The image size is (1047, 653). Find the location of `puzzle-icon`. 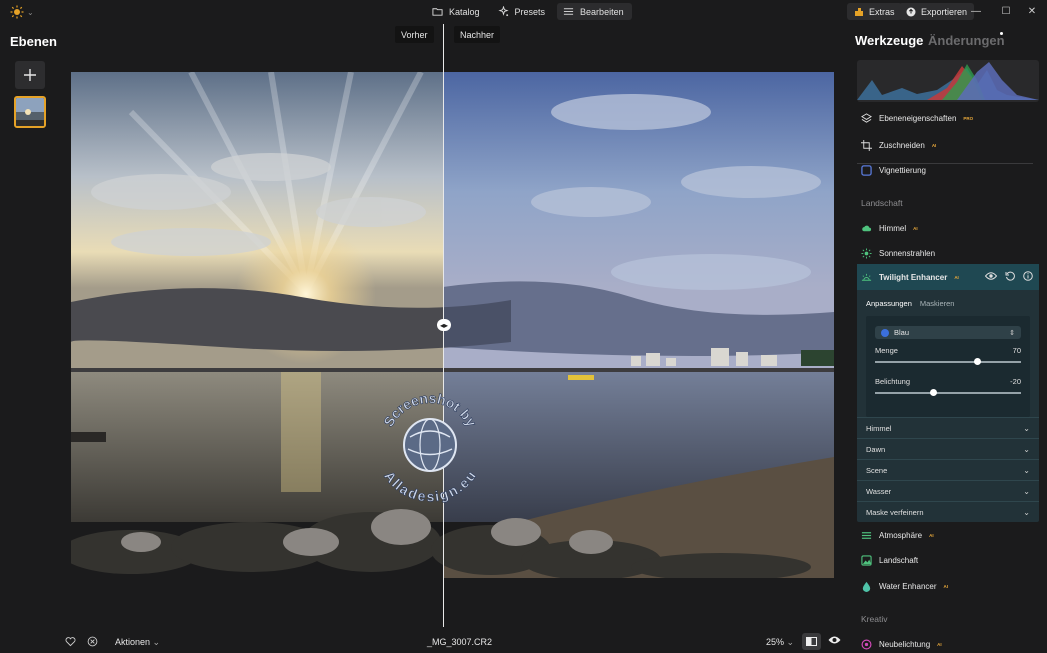

puzzle-icon is located at coordinates (859, 11).